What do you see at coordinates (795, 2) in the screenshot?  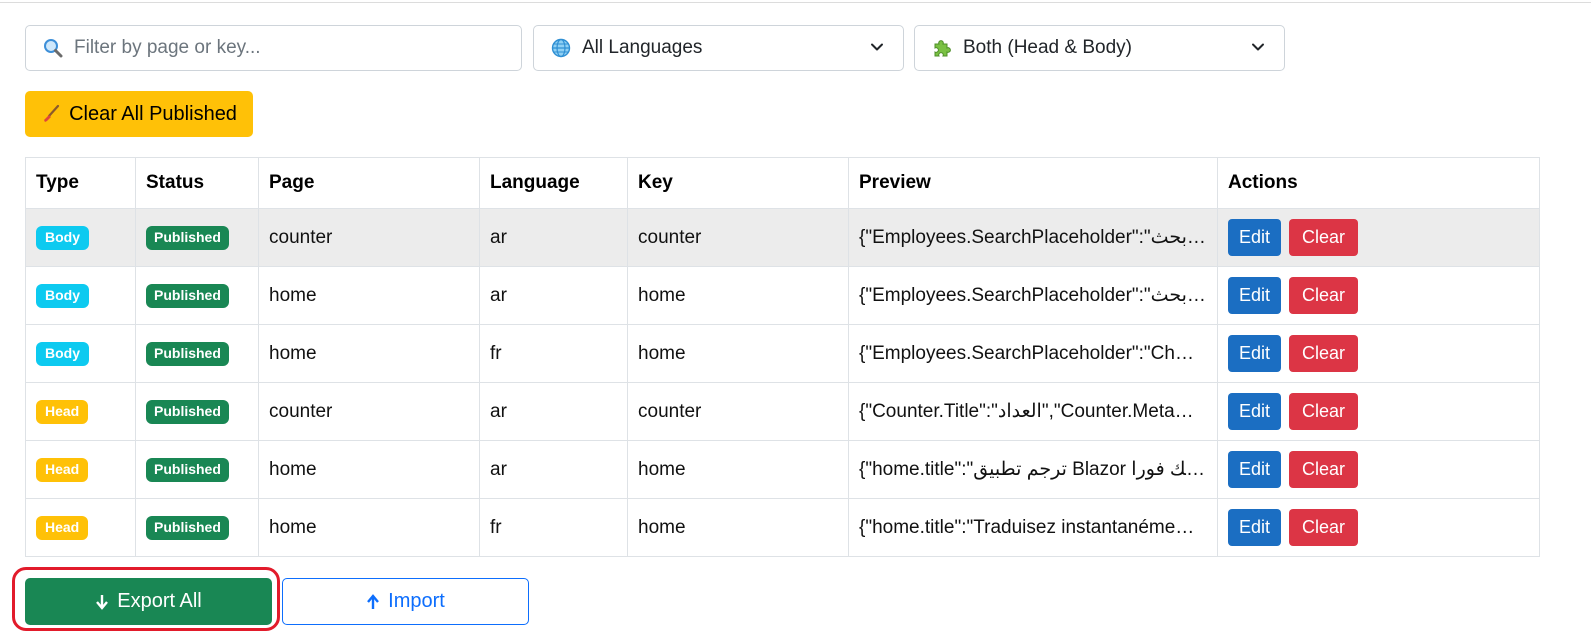 I see `top-divider` at bounding box center [795, 2].